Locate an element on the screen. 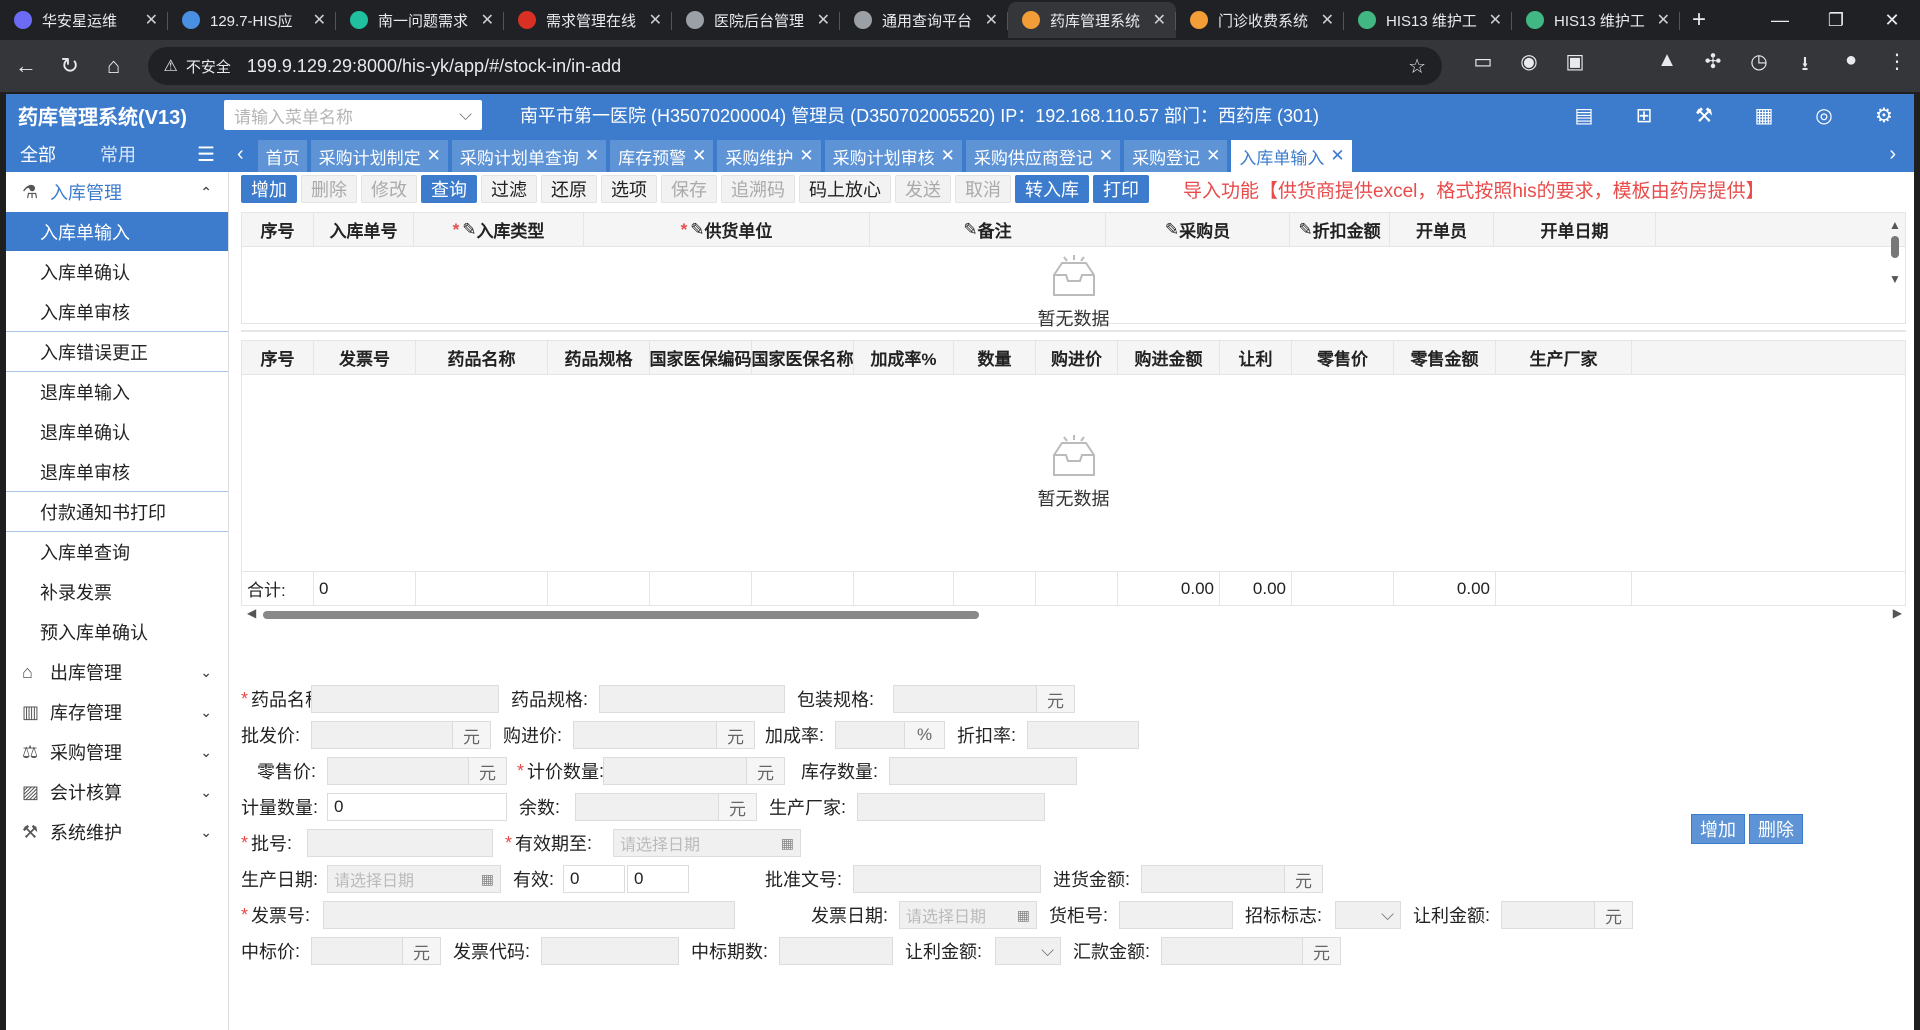 The height and width of the screenshot is (1030, 1920). bid-period-input is located at coordinates (836, 951).